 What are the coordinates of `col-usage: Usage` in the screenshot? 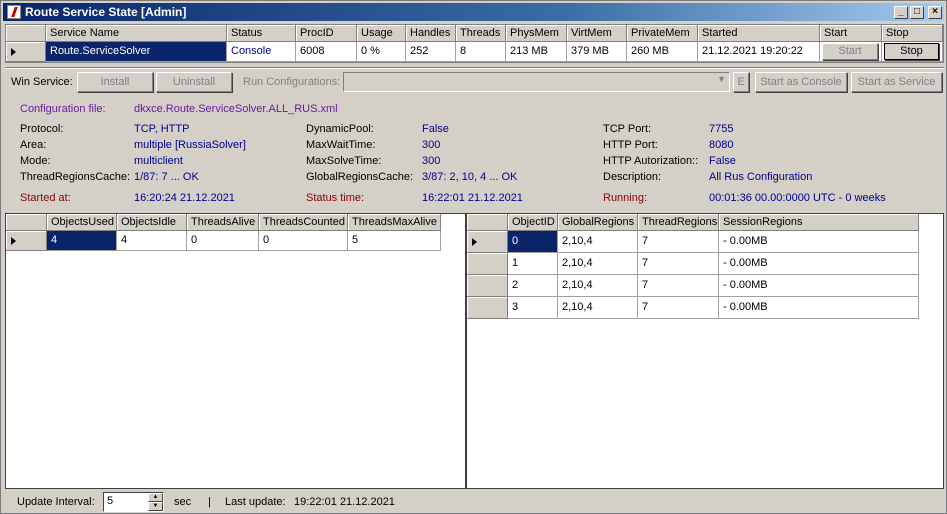 It's located at (381, 33).